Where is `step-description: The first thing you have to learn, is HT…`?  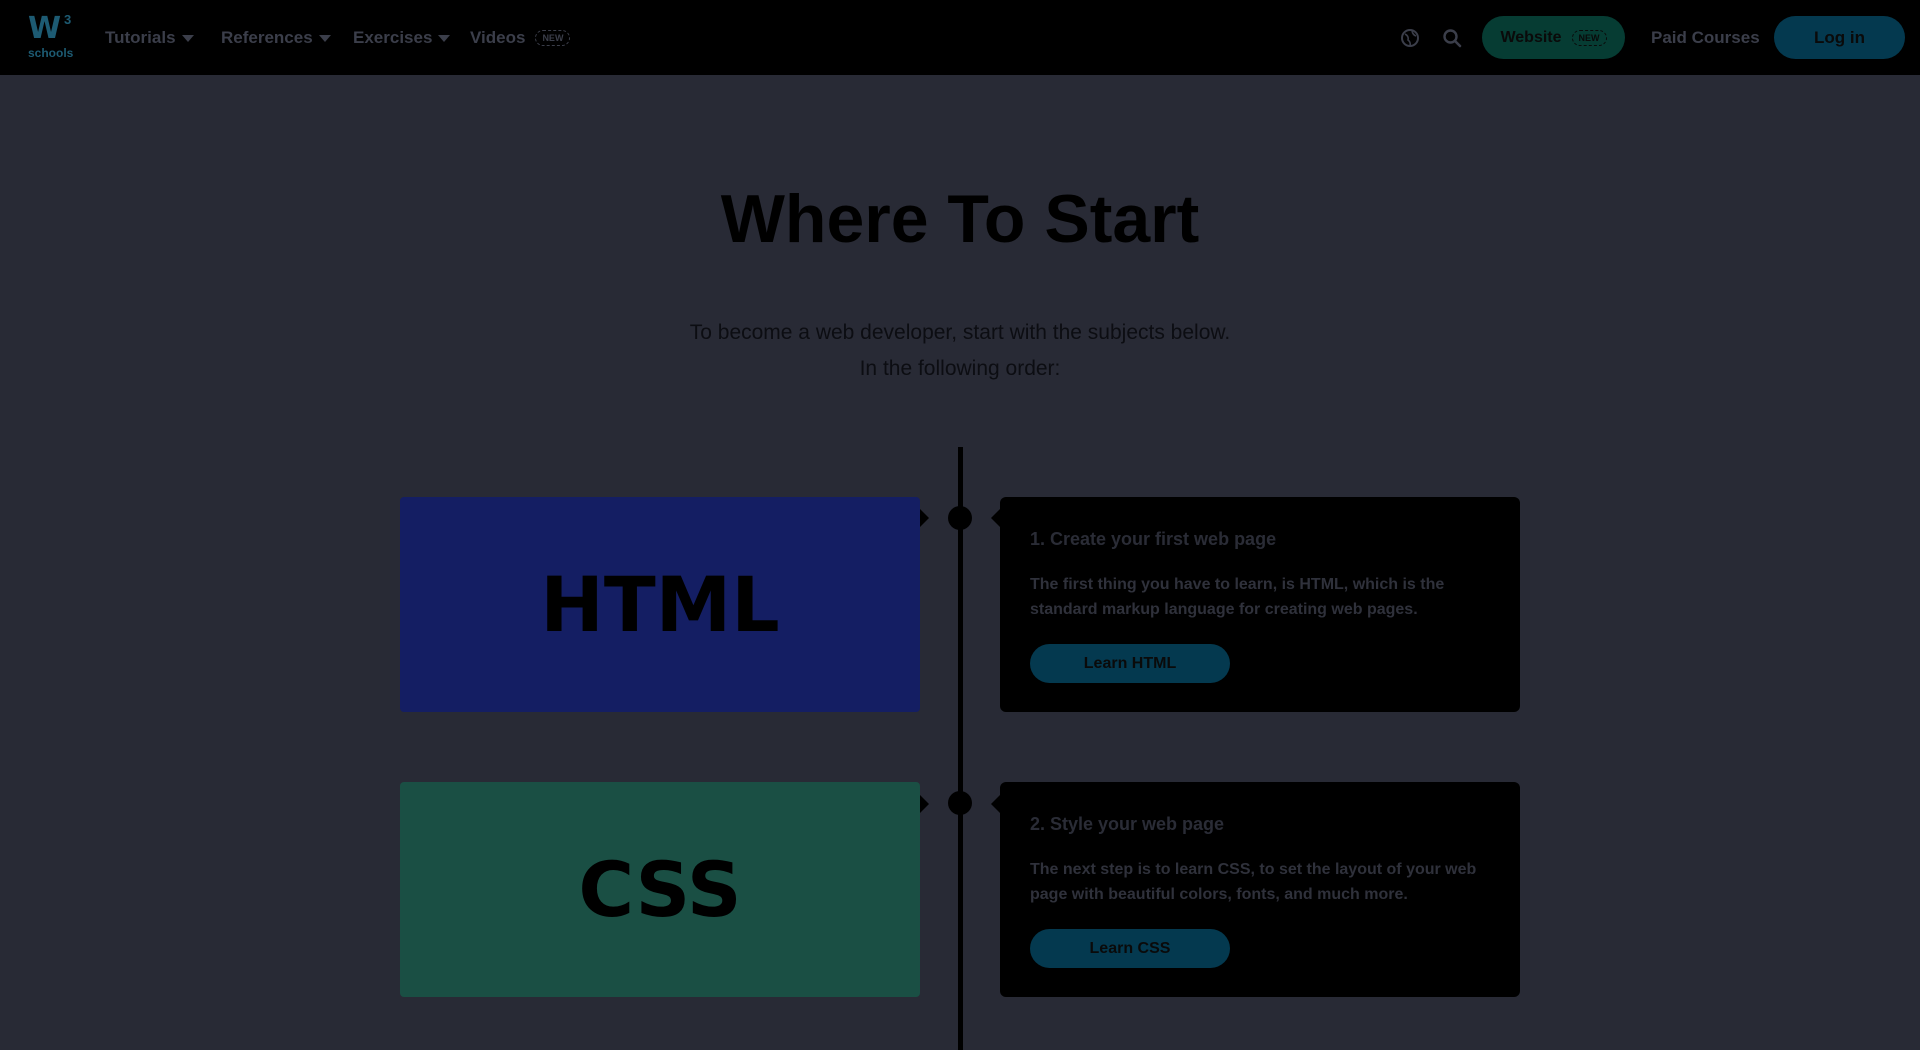
step-description: The first thing you have to learn, is HT… is located at coordinates (1237, 597).